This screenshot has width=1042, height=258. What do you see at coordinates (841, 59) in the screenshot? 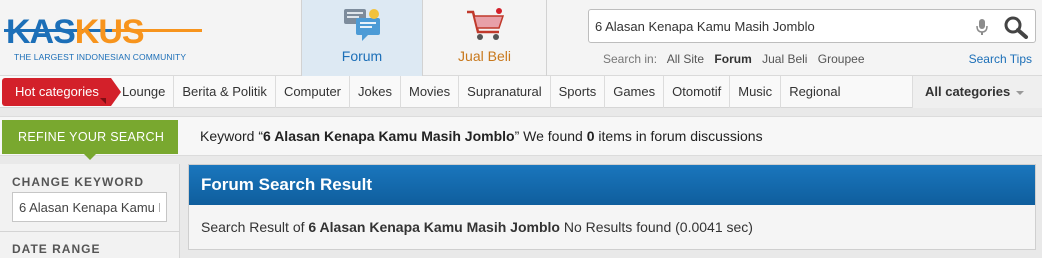
I see `search-scope-groupee: Groupee` at bounding box center [841, 59].